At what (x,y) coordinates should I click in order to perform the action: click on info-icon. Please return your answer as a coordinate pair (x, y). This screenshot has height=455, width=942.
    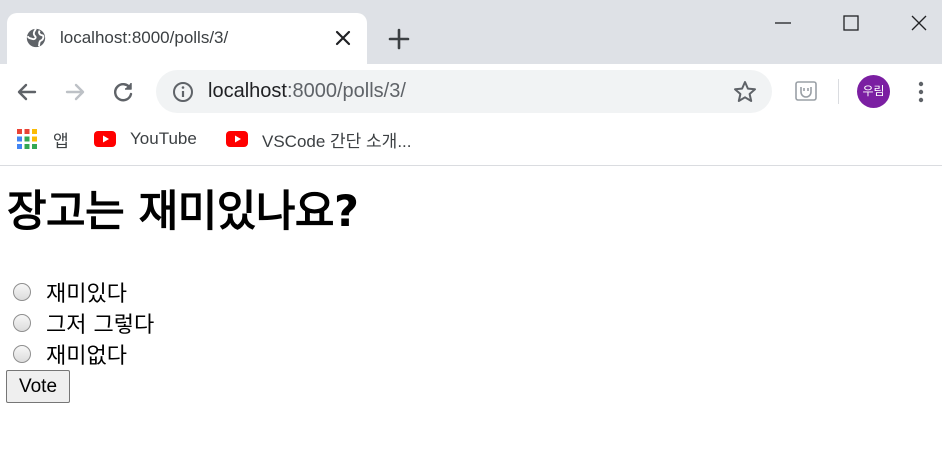
    Looking at the image, I should click on (183, 92).